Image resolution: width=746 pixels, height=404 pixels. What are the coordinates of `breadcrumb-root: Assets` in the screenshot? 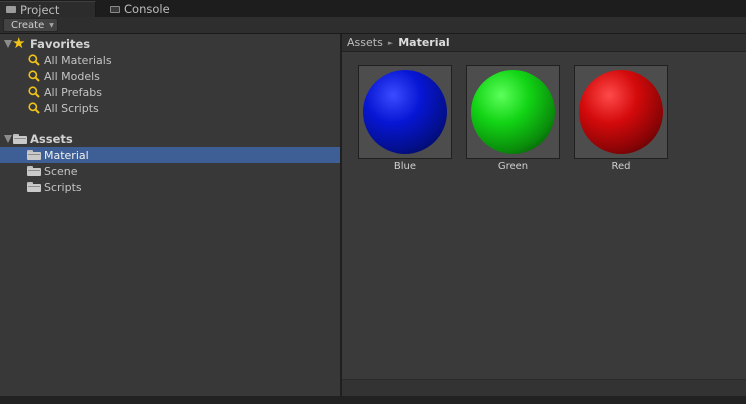 It's located at (365, 42).